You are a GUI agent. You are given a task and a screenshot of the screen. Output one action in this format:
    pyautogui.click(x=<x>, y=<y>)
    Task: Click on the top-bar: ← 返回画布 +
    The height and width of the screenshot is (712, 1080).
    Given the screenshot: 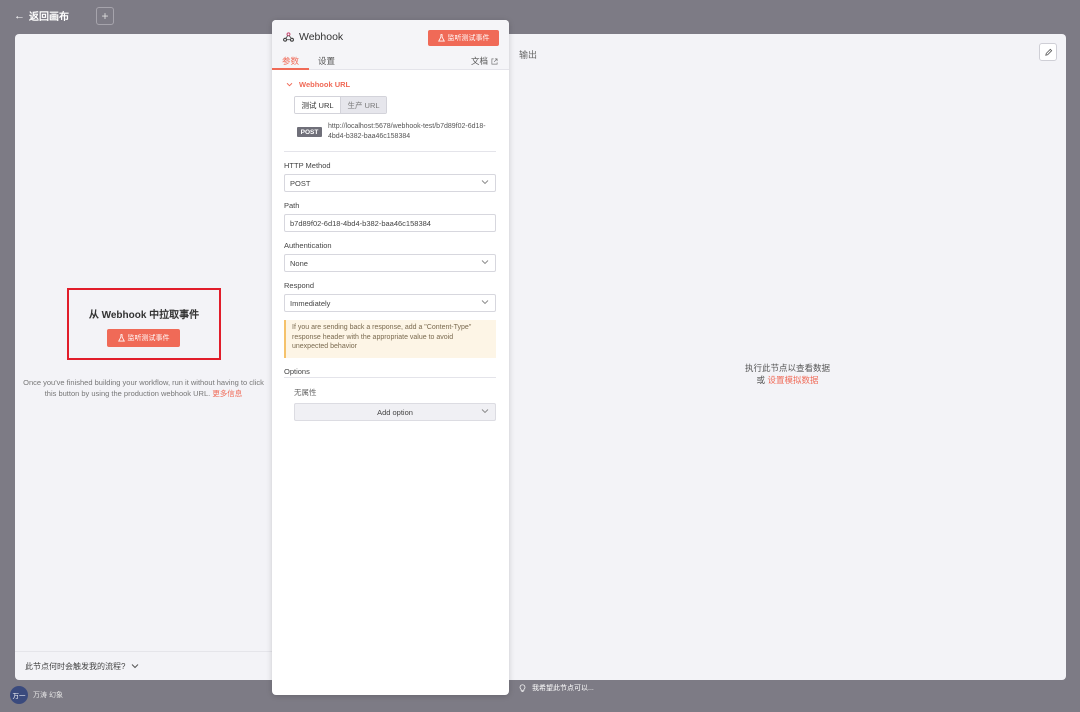 What is the action you would take?
    pyautogui.click(x=540, y=17)
    